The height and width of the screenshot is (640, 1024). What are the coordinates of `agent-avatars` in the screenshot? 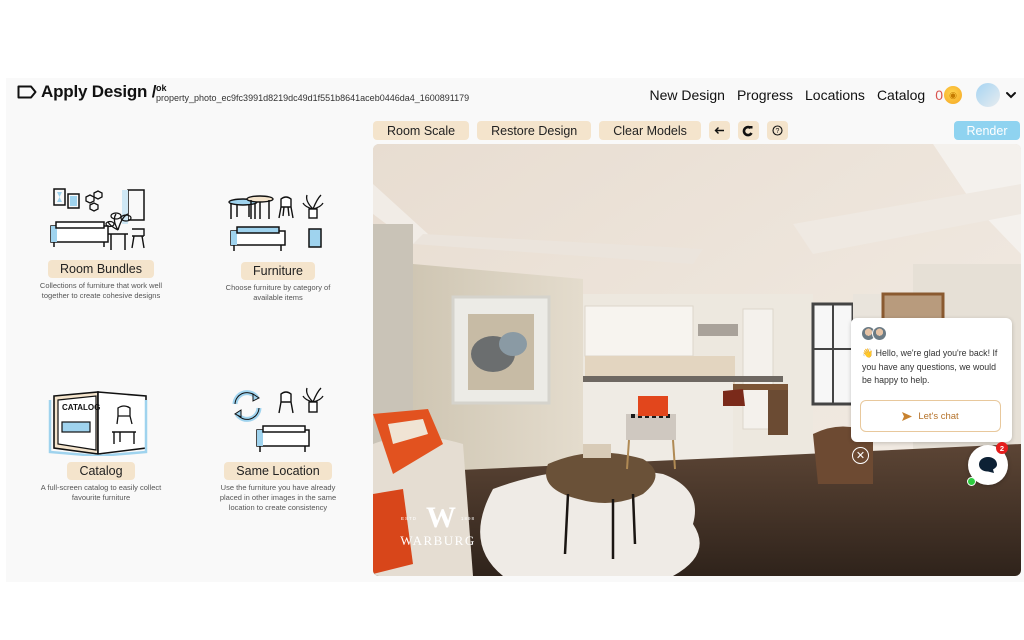 It's located at (874, 333).